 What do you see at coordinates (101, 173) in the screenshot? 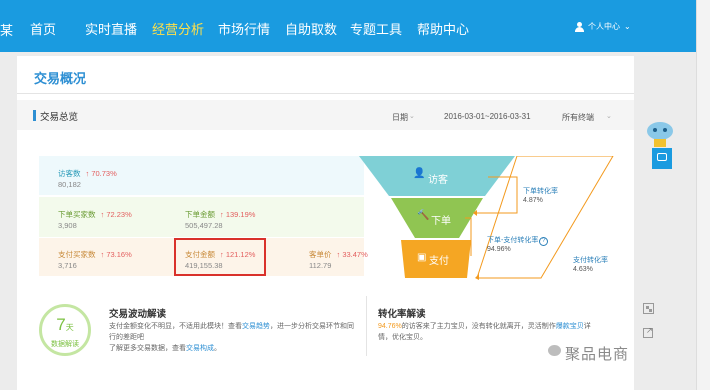
I see `stat-change: ↑ 70.73%` at bounding box center [101, 173].